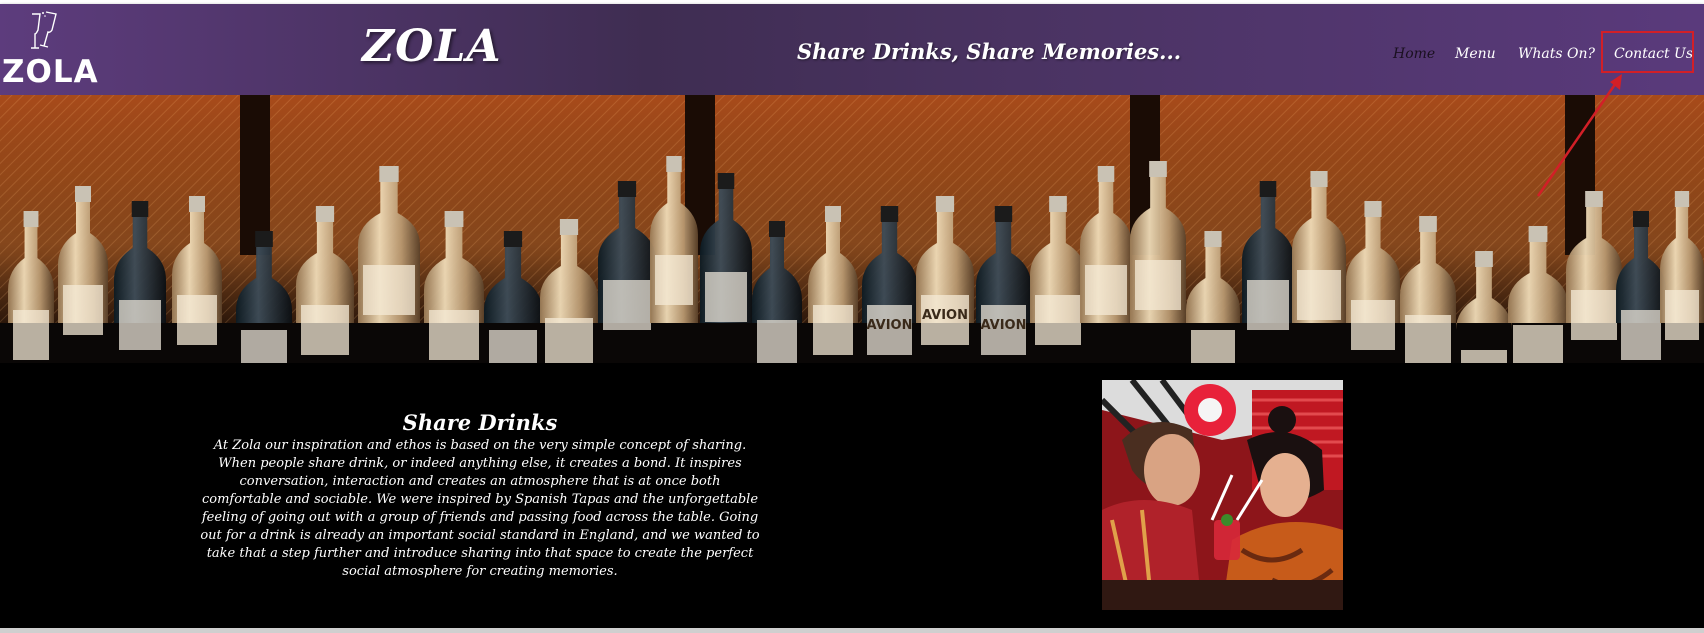 This screenshot has width=1704, height=633. I want to click on logo-text: ZOLA, so click(50, 72).